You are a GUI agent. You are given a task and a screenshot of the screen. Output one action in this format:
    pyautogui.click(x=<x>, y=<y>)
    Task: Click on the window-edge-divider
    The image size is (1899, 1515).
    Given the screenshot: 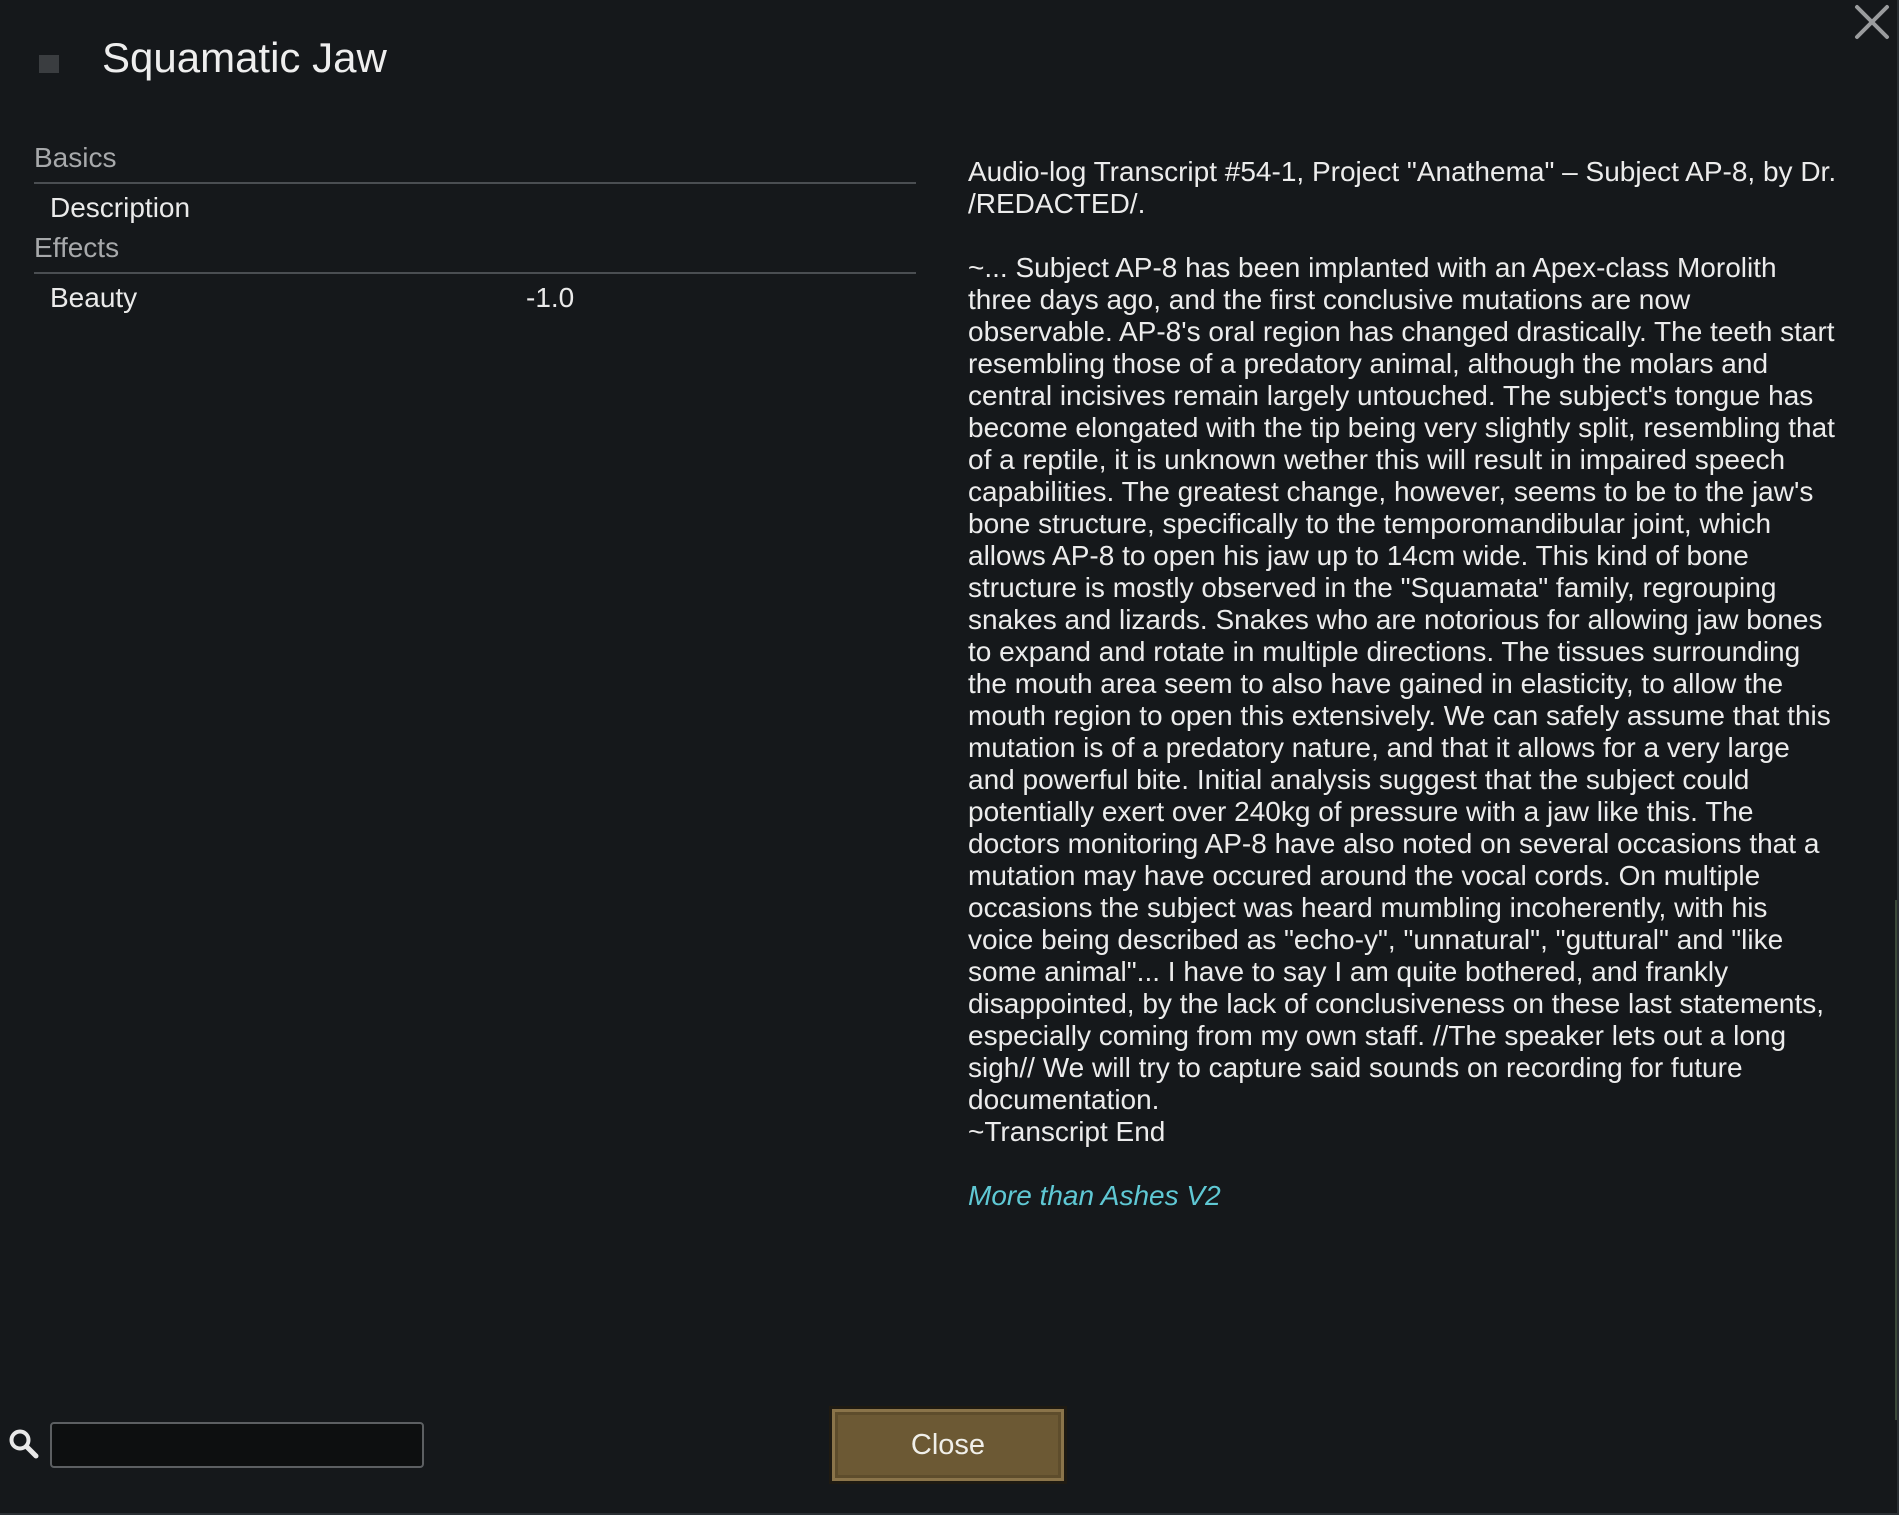 What is the action you would take?
    pyautogui.click(x=1896, y=1160)
    